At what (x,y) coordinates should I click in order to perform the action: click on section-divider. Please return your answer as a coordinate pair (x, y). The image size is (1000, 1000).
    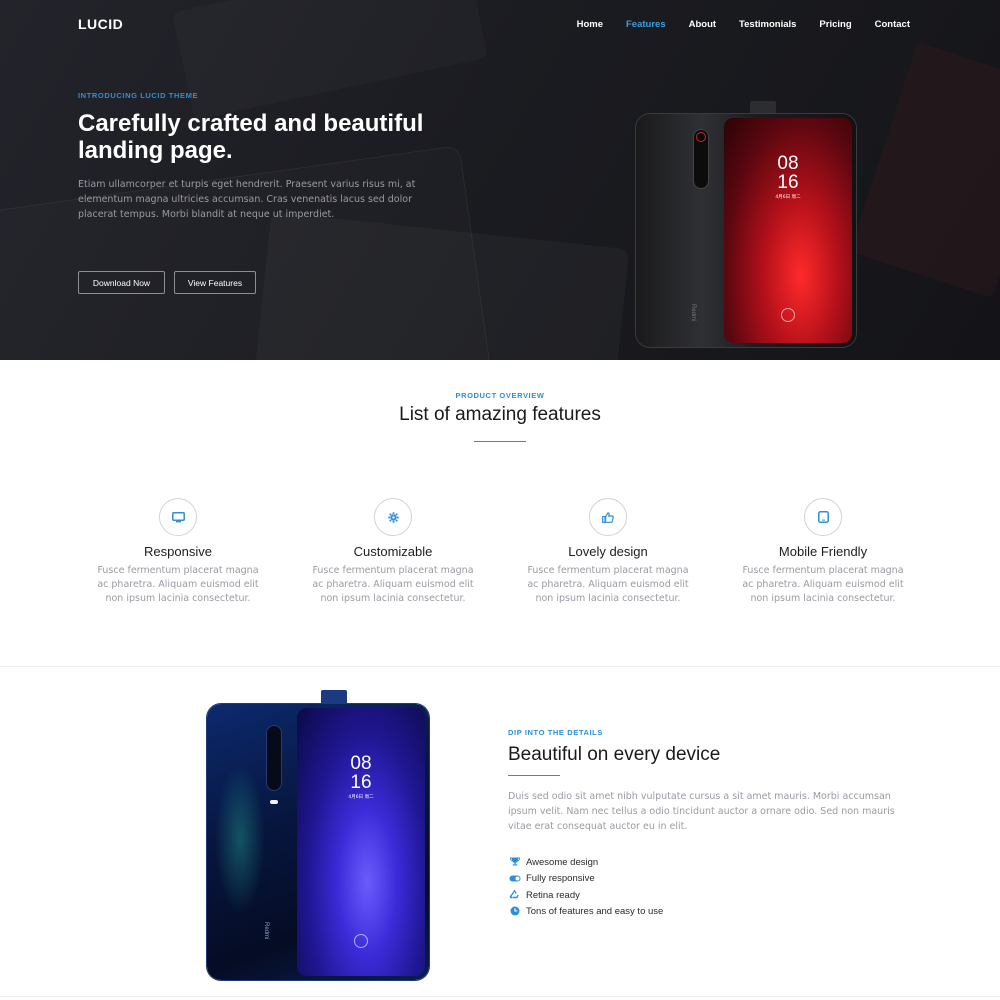
    Looking at the image, I should click on (500, 666).